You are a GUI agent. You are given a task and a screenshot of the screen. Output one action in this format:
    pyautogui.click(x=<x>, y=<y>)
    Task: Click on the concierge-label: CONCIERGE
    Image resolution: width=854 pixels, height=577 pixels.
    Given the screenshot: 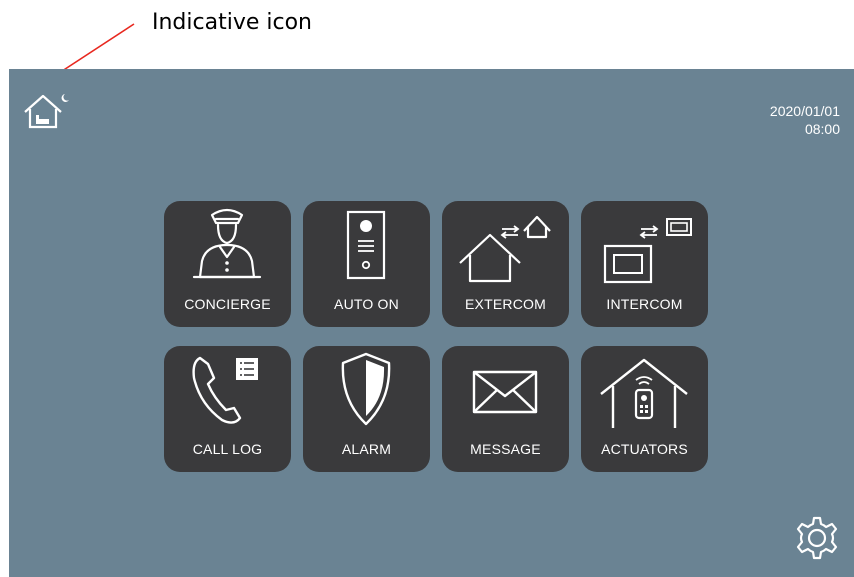 What is the action you would take?
    pyautogui.click(x=227, y=304)
    